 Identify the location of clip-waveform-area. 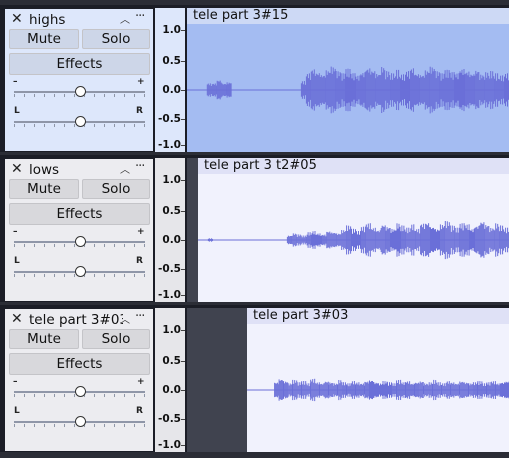
(378, 388).